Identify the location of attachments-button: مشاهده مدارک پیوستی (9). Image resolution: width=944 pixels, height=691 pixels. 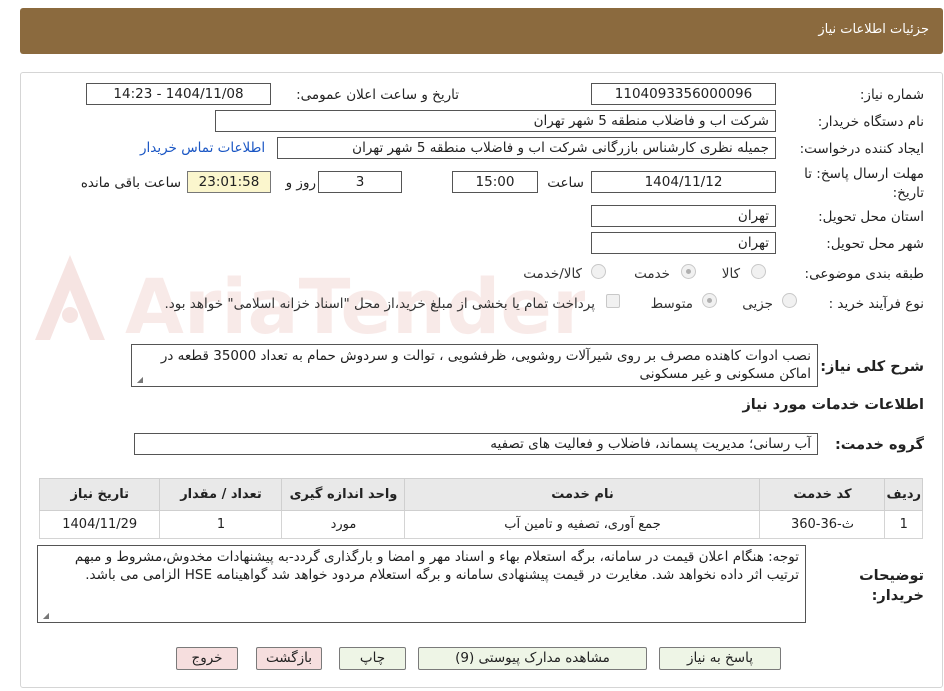
(532, 658).